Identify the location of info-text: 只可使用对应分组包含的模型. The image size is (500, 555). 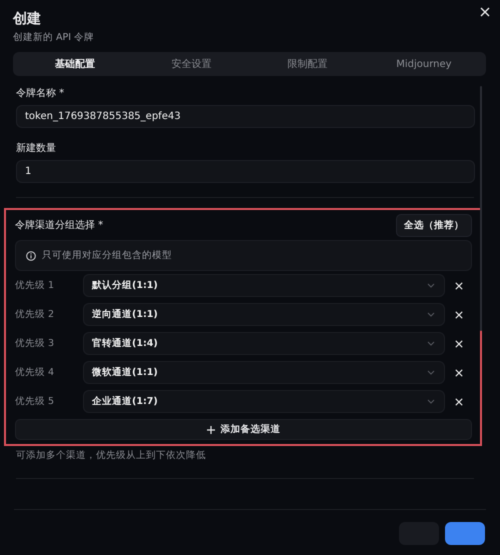
(107, 255).